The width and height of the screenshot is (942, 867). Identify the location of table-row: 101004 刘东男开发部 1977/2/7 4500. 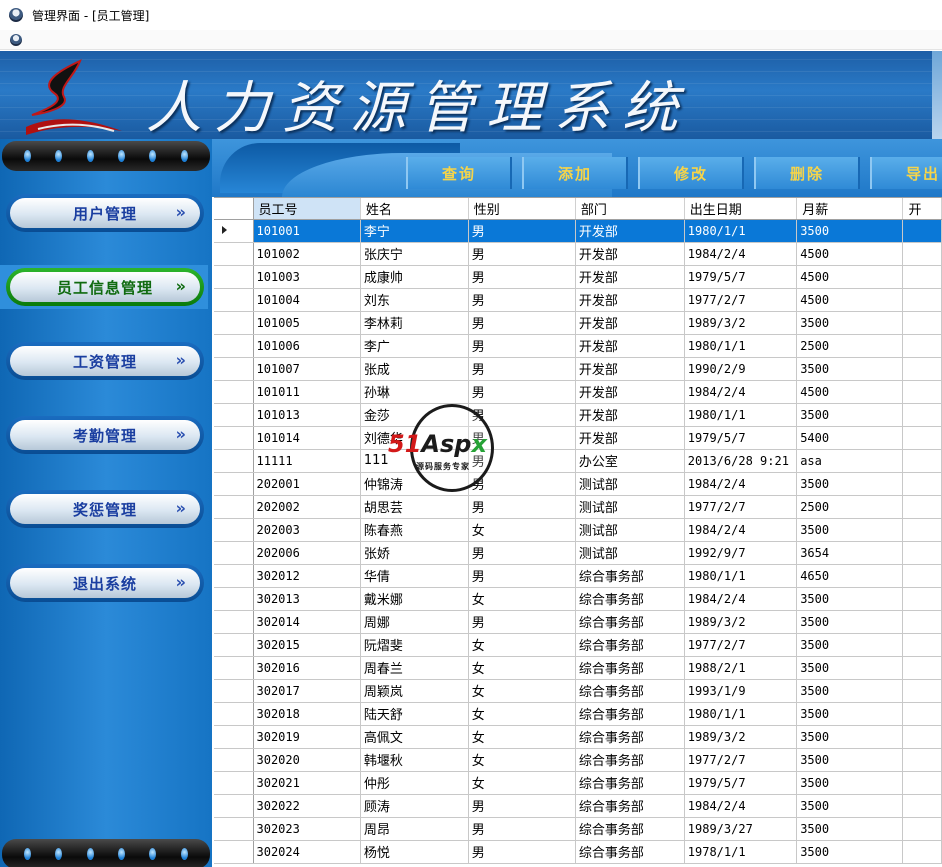
(578, 300).